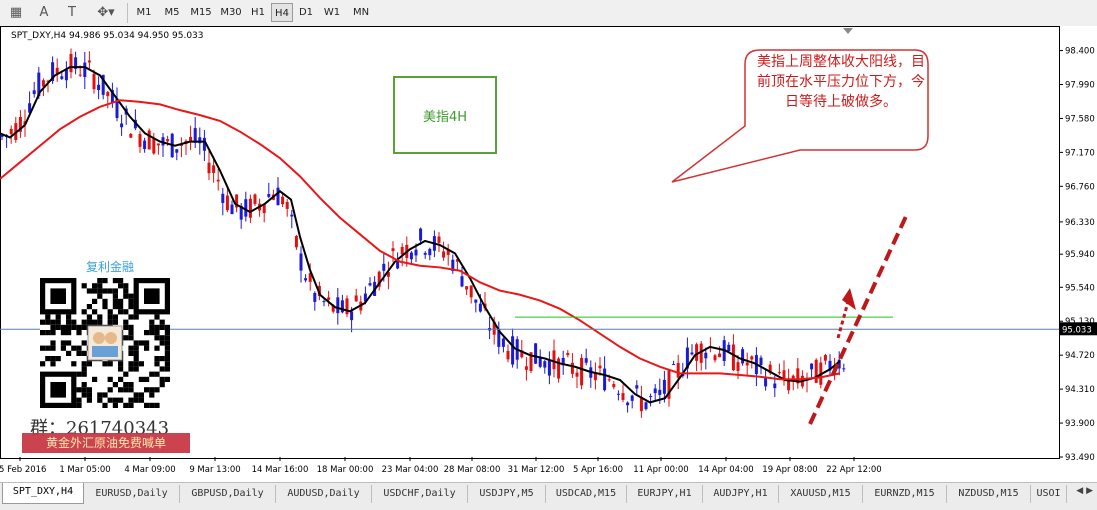  What do you see at coordinates (665, 494) in the screenshot?
I see `tab-eurjpy-h1: EURJPY,H1` at bounding box center [665, 494].